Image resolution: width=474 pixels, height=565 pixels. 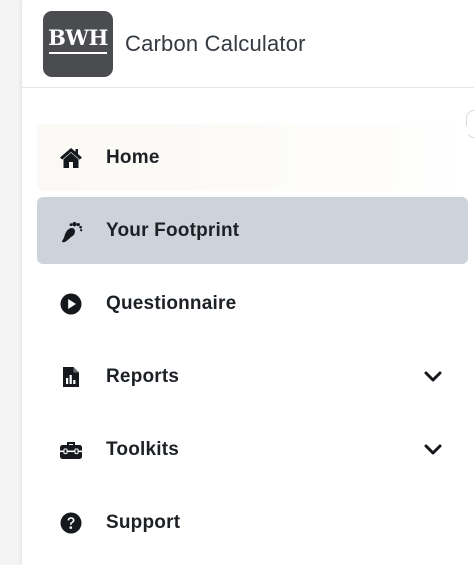 I want to click on play-circle-icon, so click(x=71, y=304).